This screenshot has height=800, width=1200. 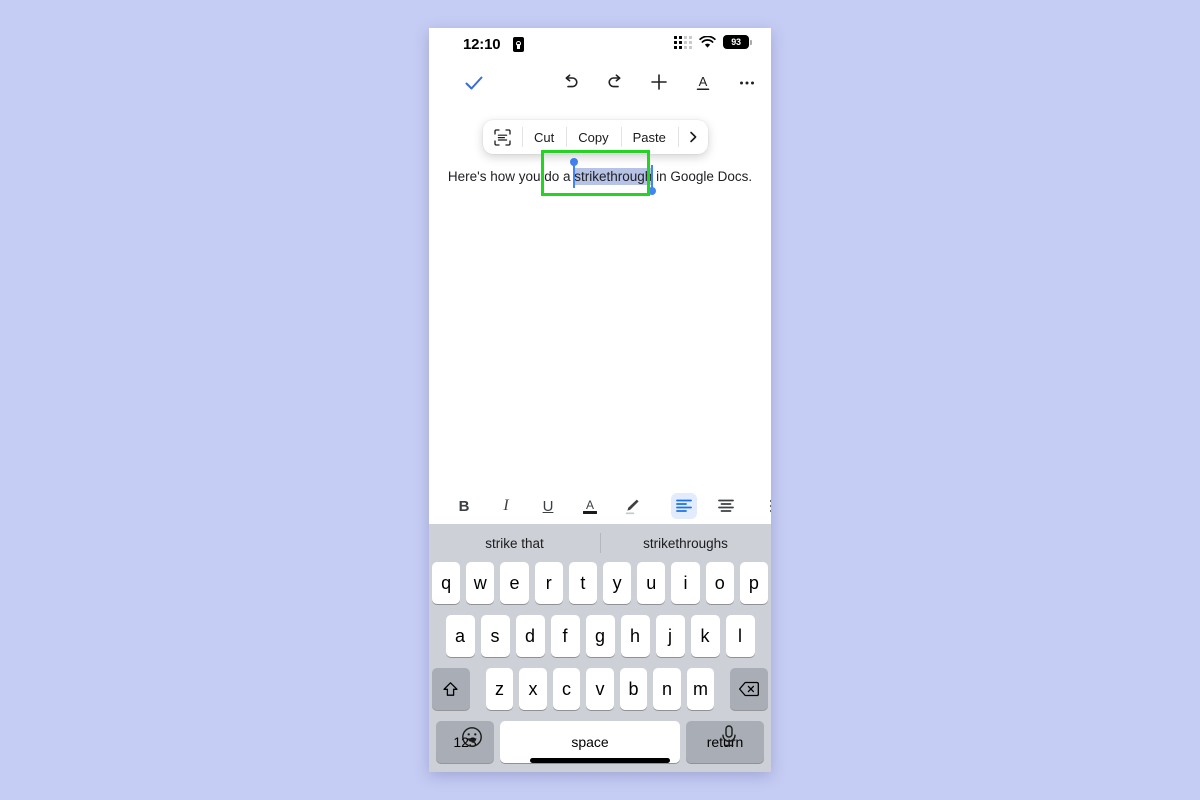 What do you see at coordinates (692, 137) in the screenshot?
I see `chevron-right-icon` at bounding box center [692, 137].